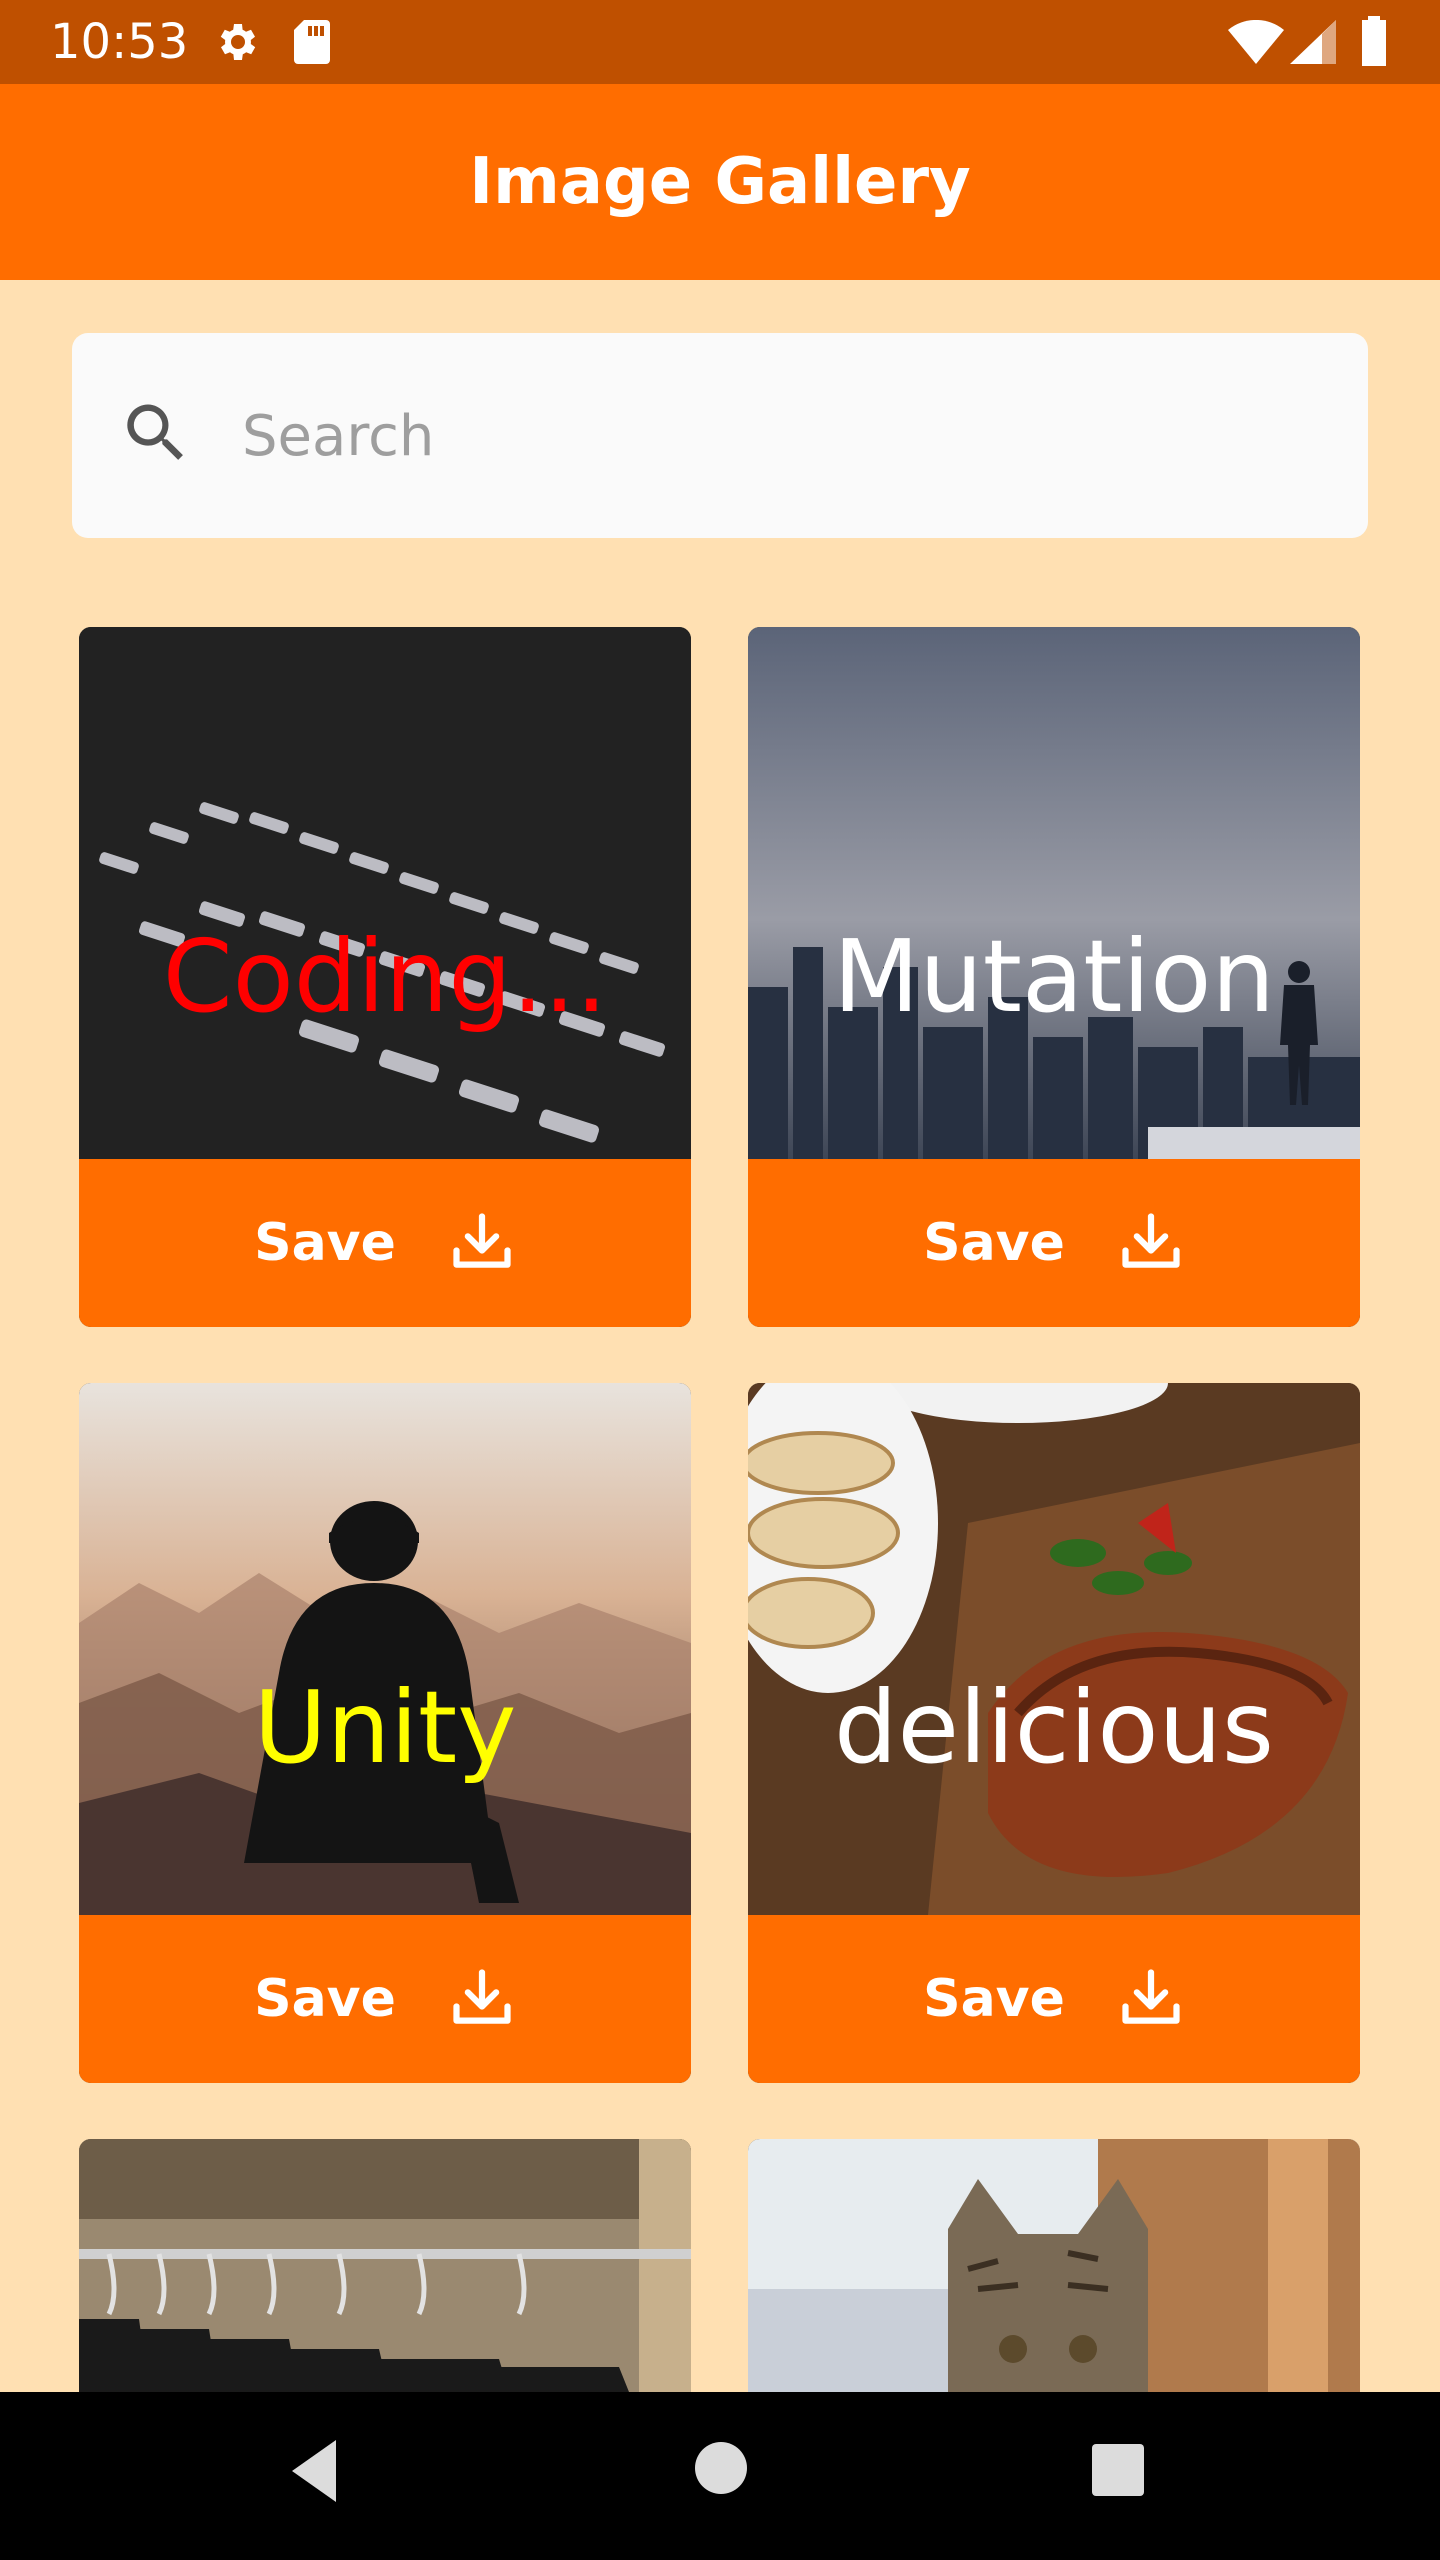  I want to click on page-title: Image Gallery, so click(720, 182).